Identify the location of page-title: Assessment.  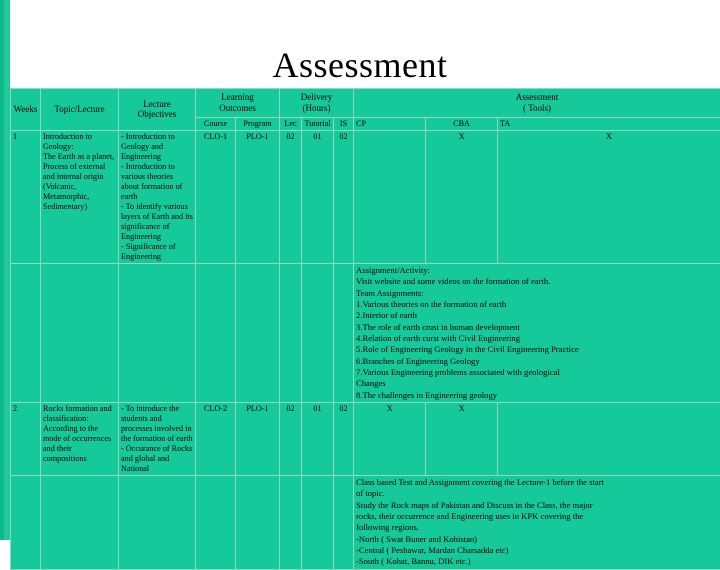
(360, 65).